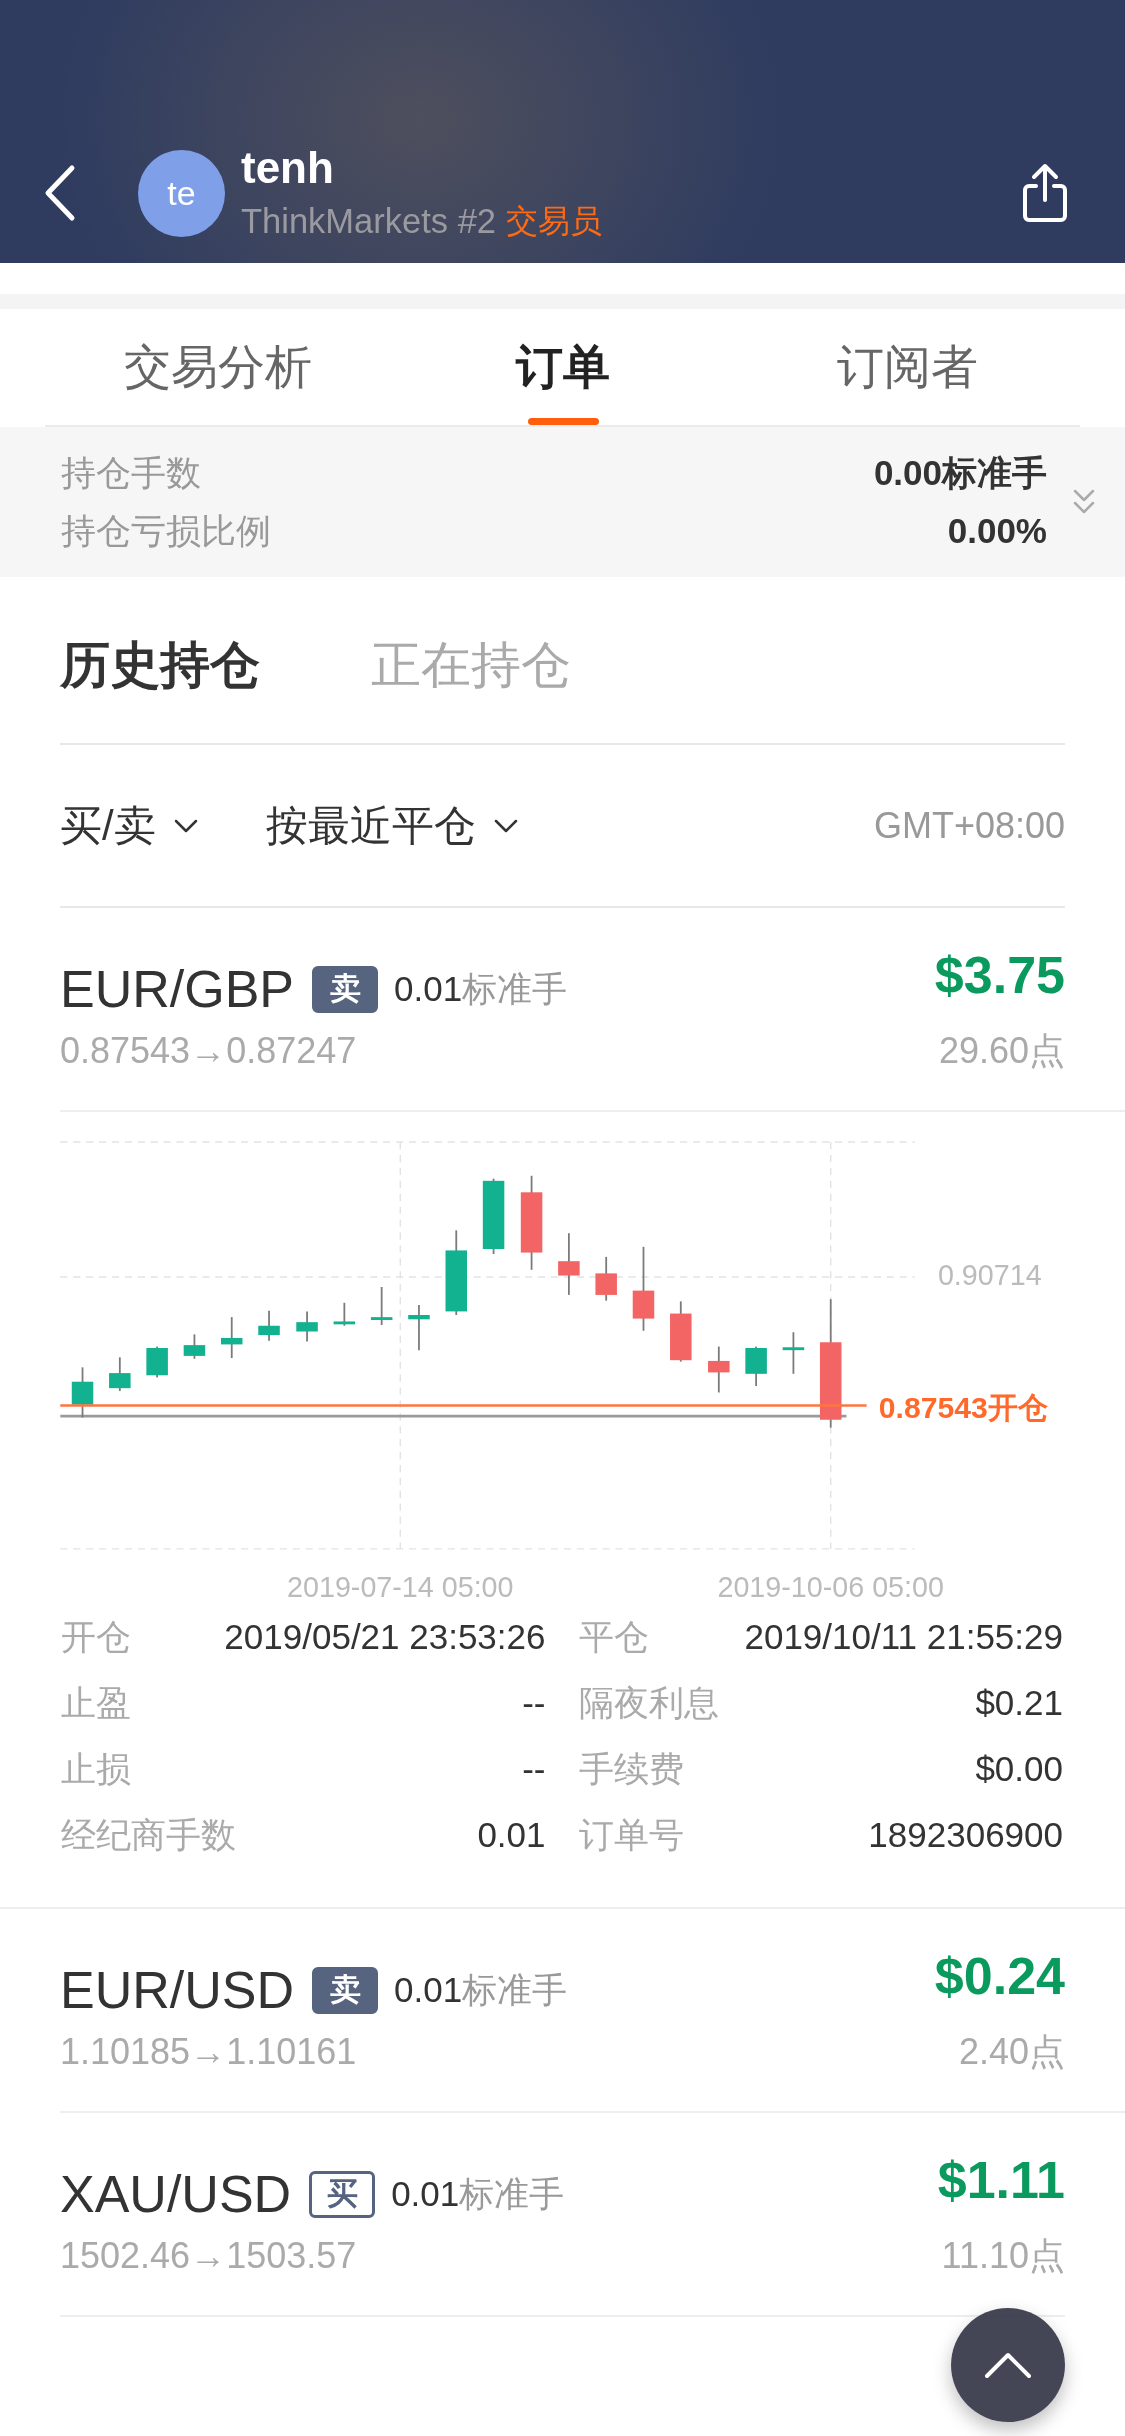 Image resolution: width=1125 pixels, height=2436 pixels. What do you see at coordinates (960, 472) in the screenshot?
I see `summary-value: 0.00标准手` at bounding box center [960, 472].